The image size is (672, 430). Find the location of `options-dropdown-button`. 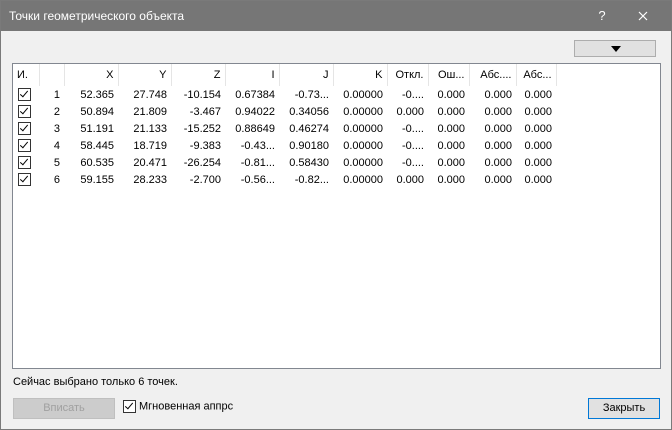

options-dropdown-button is located at coordinates (615, 48).